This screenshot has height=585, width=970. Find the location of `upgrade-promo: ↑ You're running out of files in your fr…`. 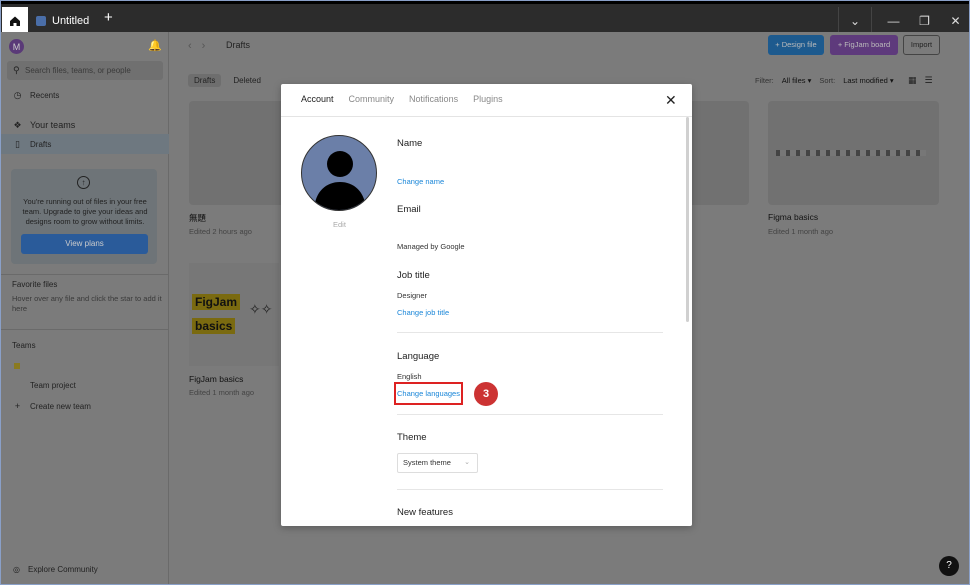

upgrade-promo: ↑ You're running out of files in your fr… is located at coordinates (84, 216).